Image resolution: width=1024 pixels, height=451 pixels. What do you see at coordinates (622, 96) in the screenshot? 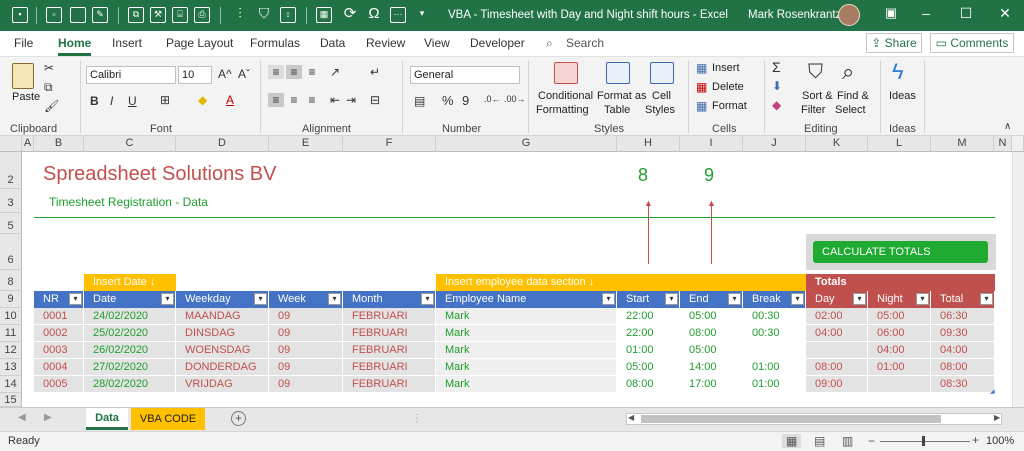
I see `format-table-label-1: Format as` at bounding box center [622, 96].